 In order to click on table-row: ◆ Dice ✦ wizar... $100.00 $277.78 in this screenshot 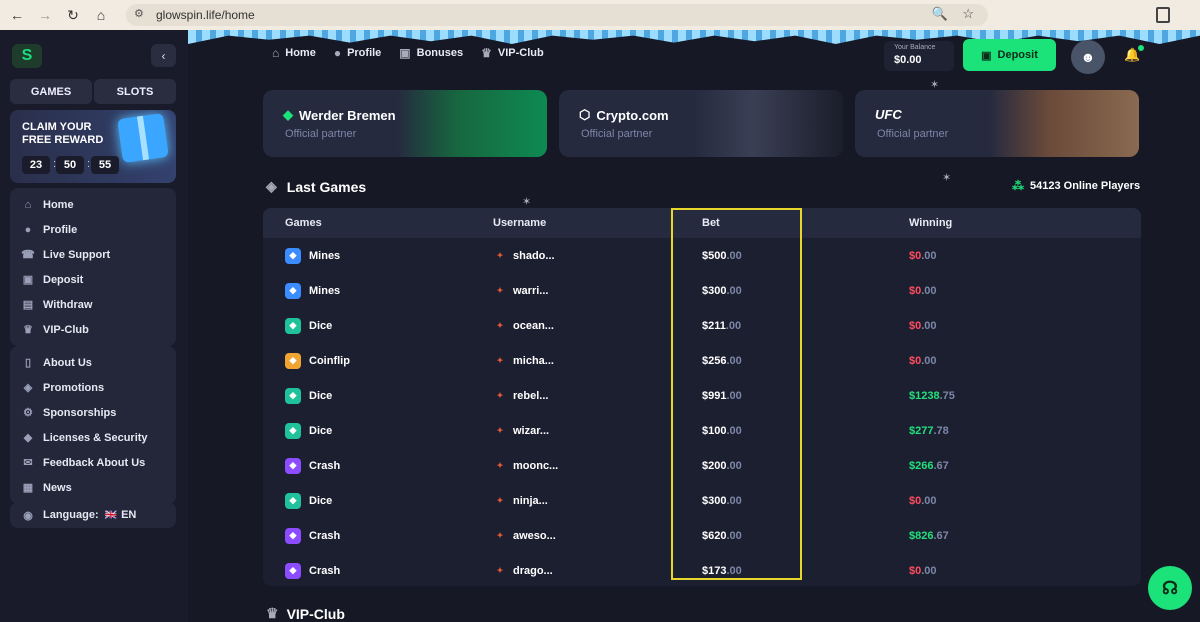, I will do `click(702, 430)`.